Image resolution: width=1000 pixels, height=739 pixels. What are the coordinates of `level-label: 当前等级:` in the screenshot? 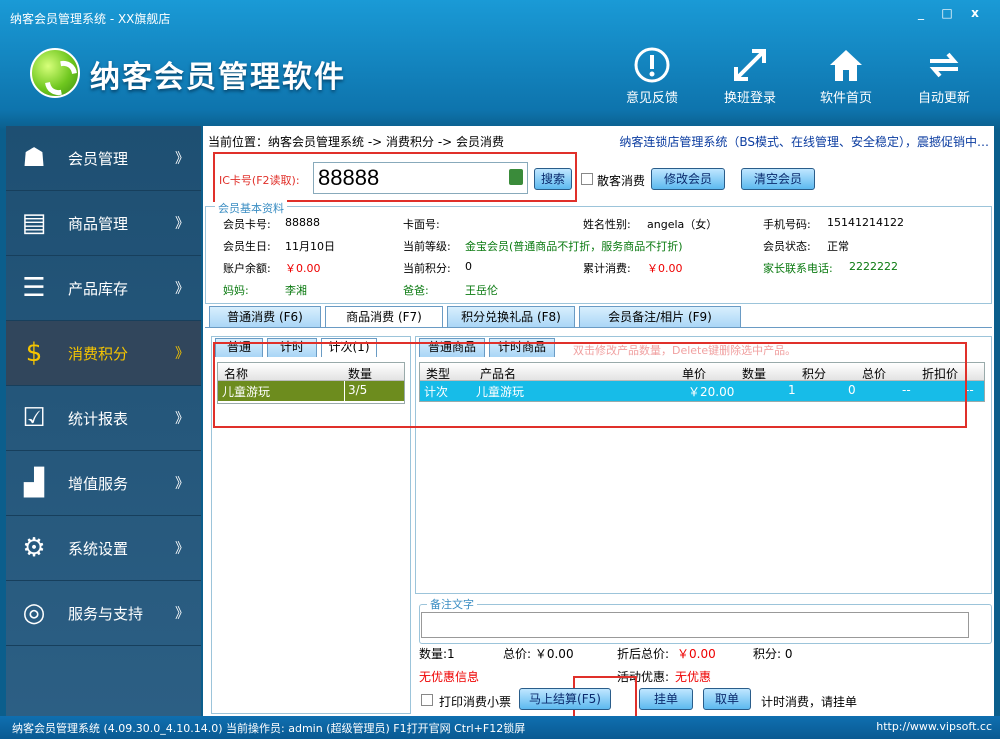 It's located at (427, 246).